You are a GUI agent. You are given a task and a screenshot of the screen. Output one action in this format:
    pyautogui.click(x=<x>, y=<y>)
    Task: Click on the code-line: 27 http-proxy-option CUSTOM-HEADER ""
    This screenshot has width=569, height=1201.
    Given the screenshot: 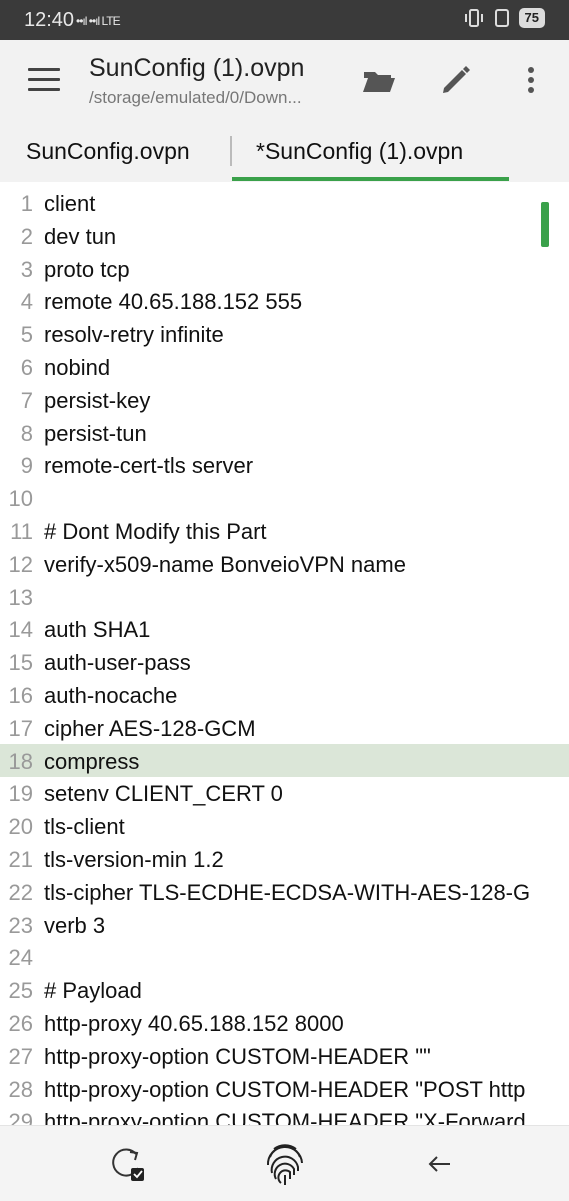 What is the action you would take?
    pyautogui.click(x=284, y=1055)
    